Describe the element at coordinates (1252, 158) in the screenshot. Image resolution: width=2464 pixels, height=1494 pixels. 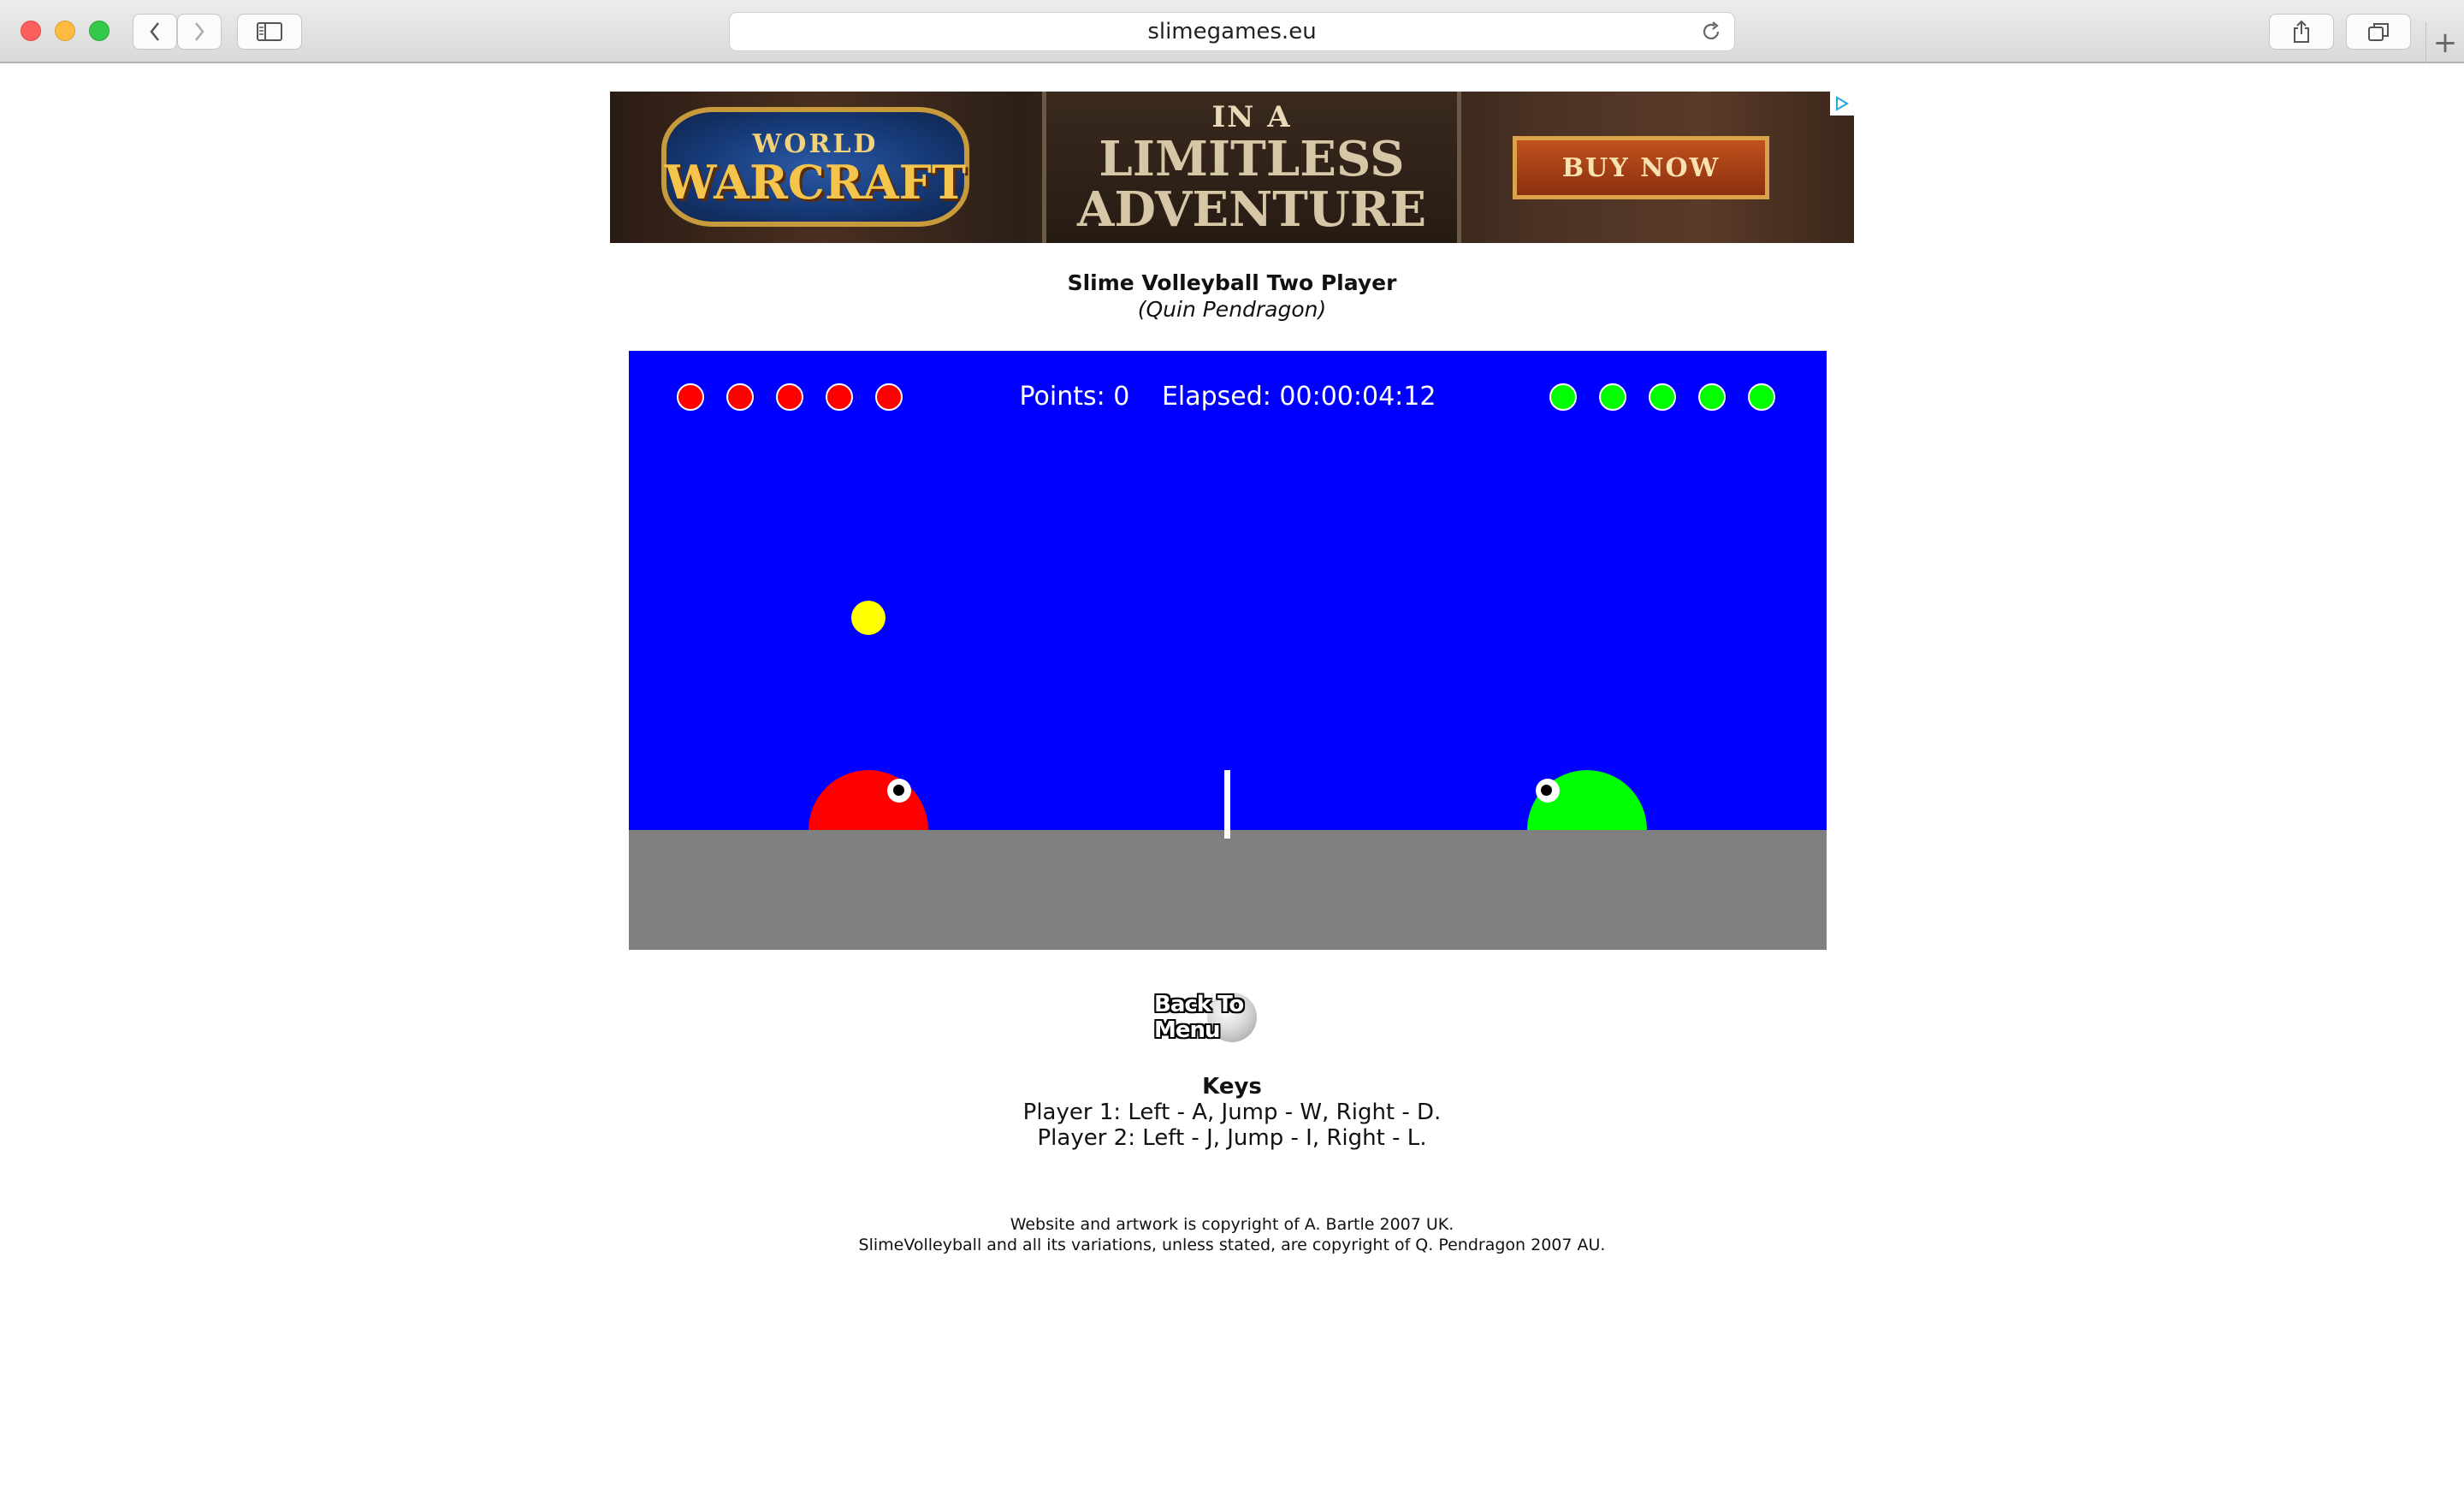
I see `ad-slogan-line2: LIMITLESS` at that location.